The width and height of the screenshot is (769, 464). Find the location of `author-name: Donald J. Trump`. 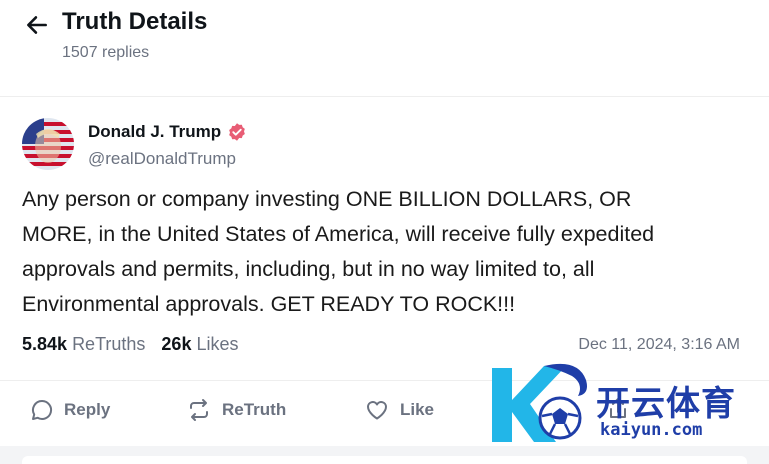

author-name: Donald J. Trump is located at coordinates (167, 132).